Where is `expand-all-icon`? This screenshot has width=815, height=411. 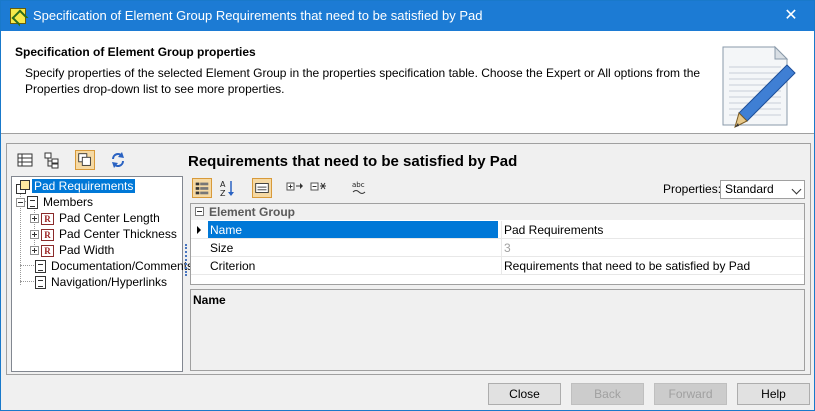
expand-all-icon is located at coordinates (295, 188).